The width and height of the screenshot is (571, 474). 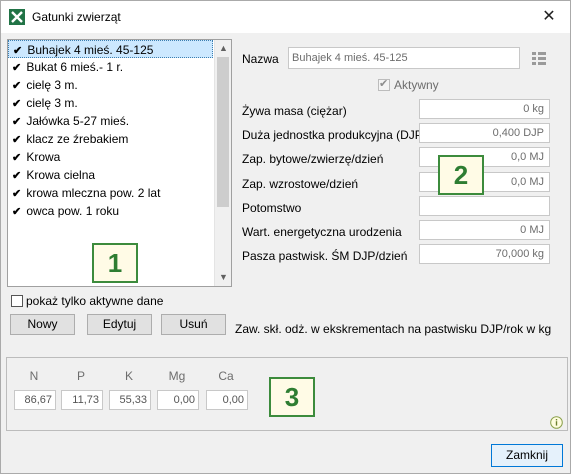 What do you see at coordinates (292, 397) in the screenshot?
I see `badge-3: 3` at bounding box center [292, 397].